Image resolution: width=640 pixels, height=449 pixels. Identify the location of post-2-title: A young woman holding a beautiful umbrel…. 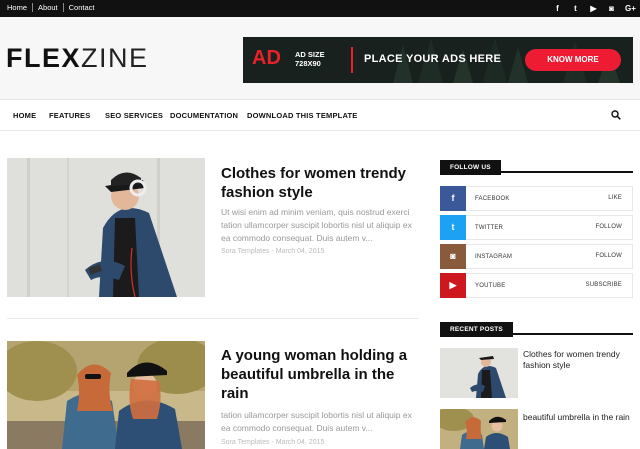
(321, 374).